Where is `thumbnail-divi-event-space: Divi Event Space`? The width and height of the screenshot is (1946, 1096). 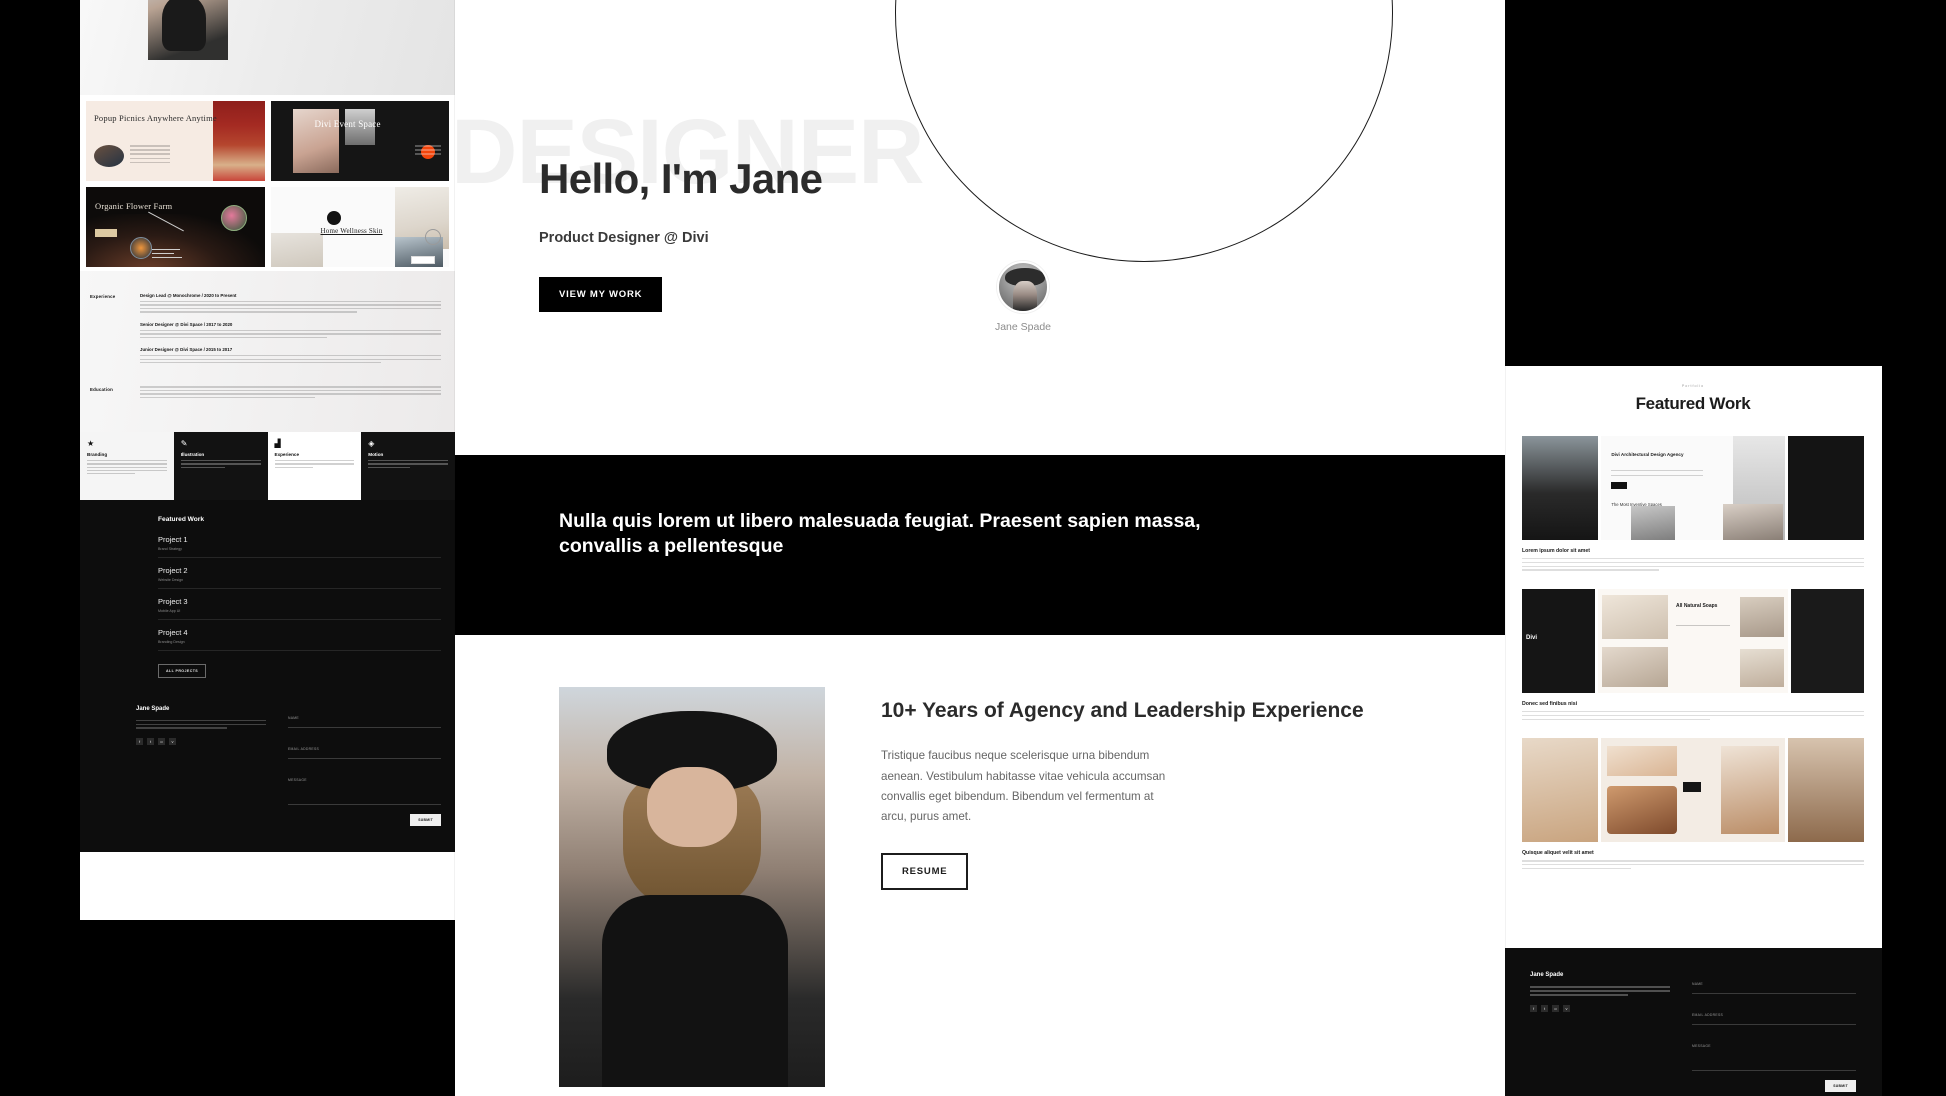
thumbnail-divi-event-space: Divi Event Space is located at coordinates (359, 141).